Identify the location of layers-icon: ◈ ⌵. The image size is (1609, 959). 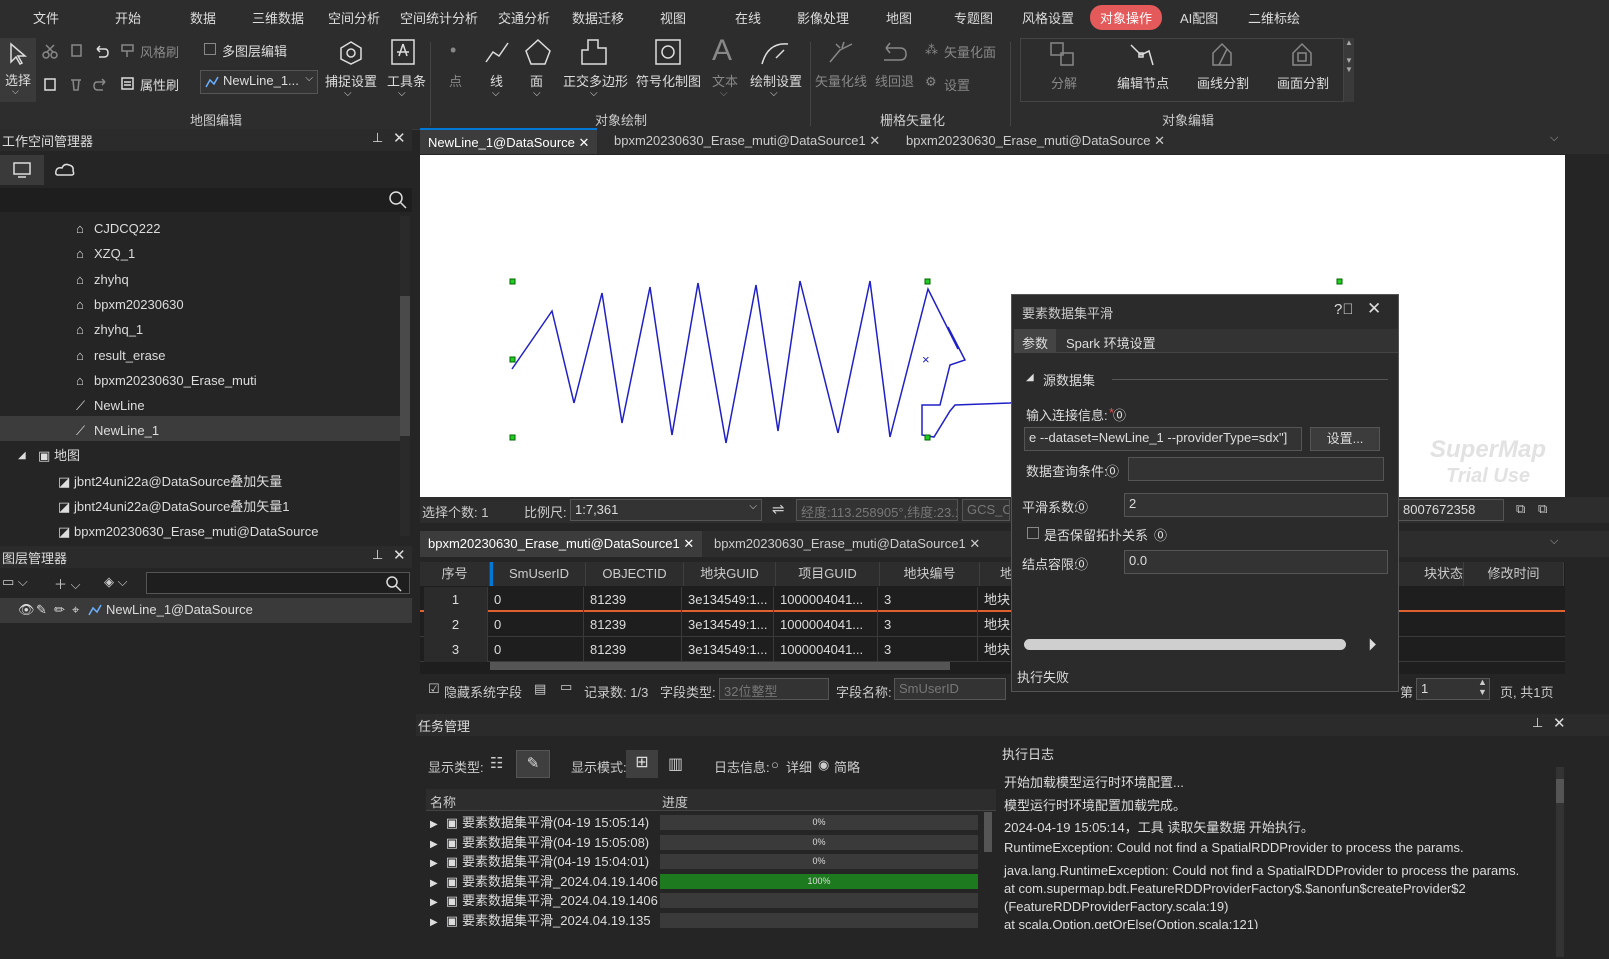
(115, 582).